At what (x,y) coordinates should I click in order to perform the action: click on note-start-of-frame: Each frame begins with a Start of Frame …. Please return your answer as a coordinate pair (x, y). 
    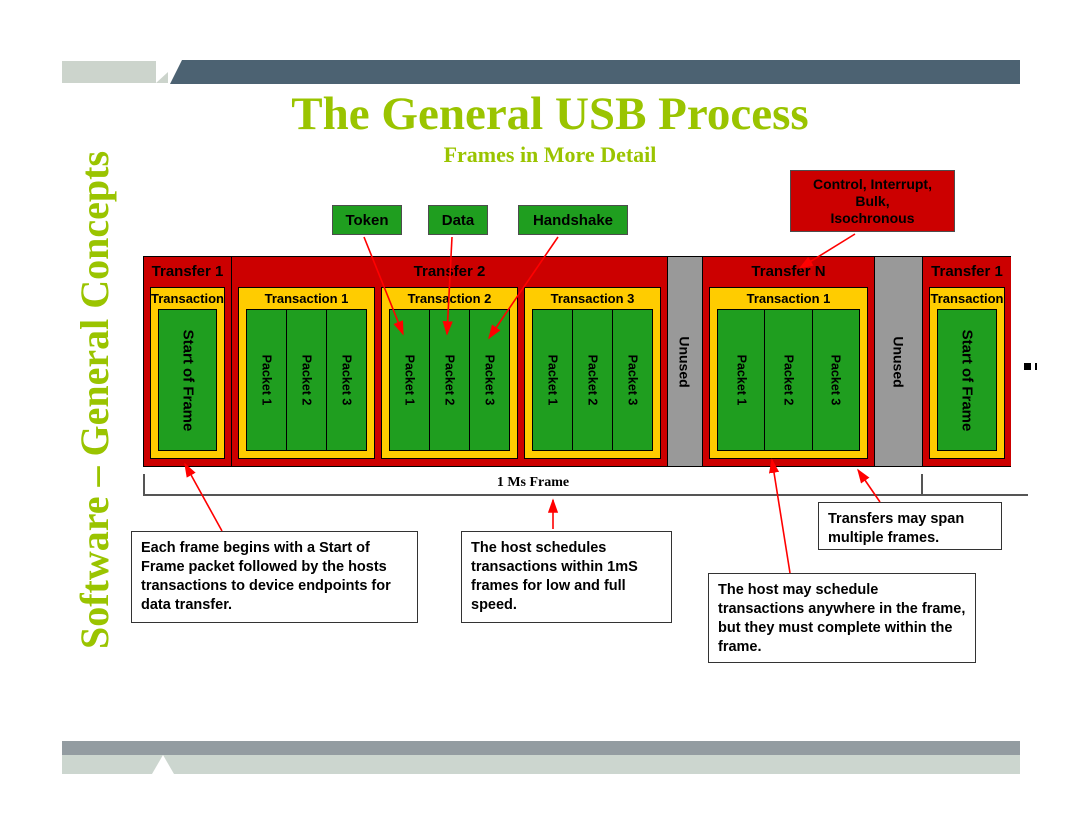
    Looking at the image, I should click on (274, 577).